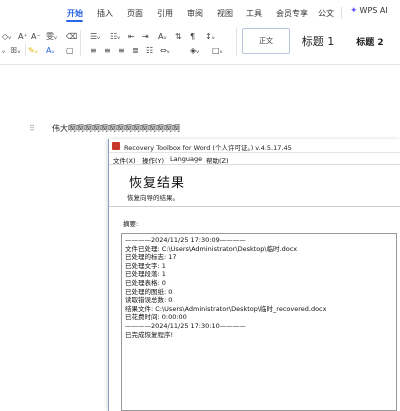 The width and height of the screenshot is (400, 411). Describe the element at coordinates (153, 198) in the screenshot. I see `page-subtitle: 恢复向导的结果。` at that location.